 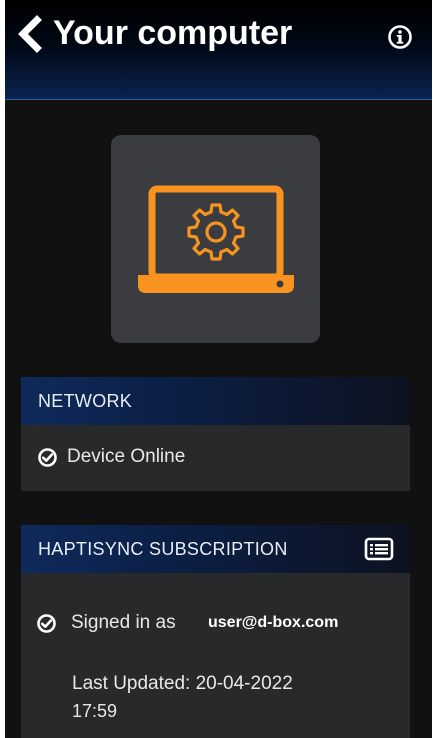 I want to click on page-title: Your computer, so click(x=173, y=33).